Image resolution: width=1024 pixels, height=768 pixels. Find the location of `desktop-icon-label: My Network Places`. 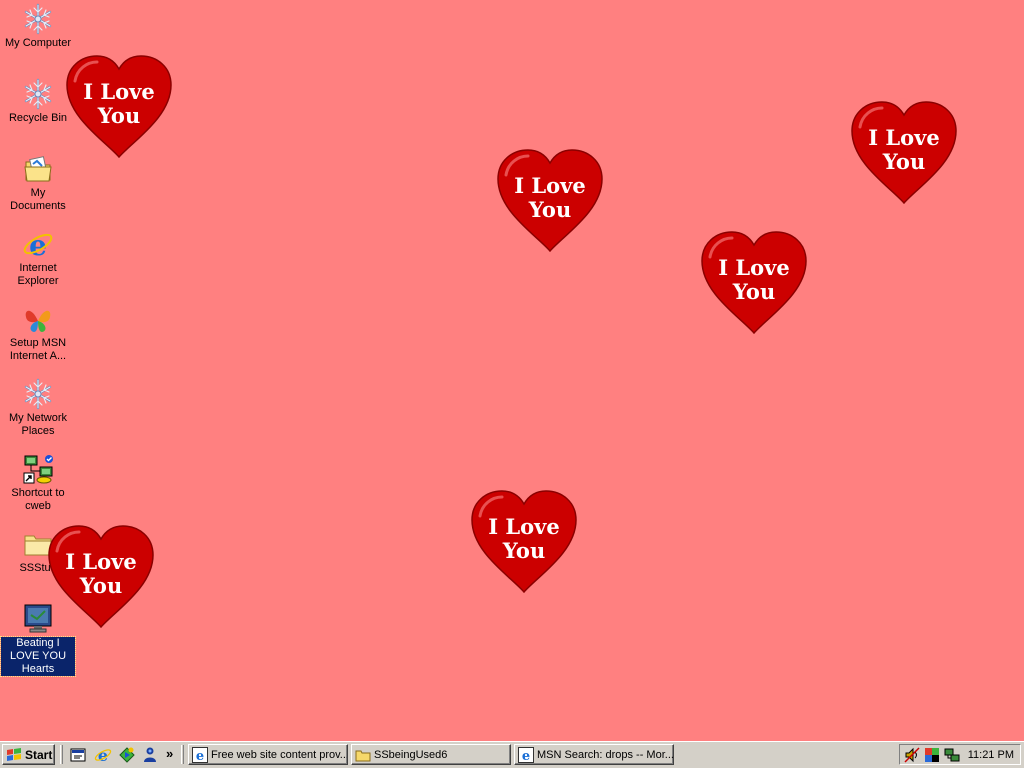

desktop-icon-label: My Network Places is located at coordinates (38, 424).